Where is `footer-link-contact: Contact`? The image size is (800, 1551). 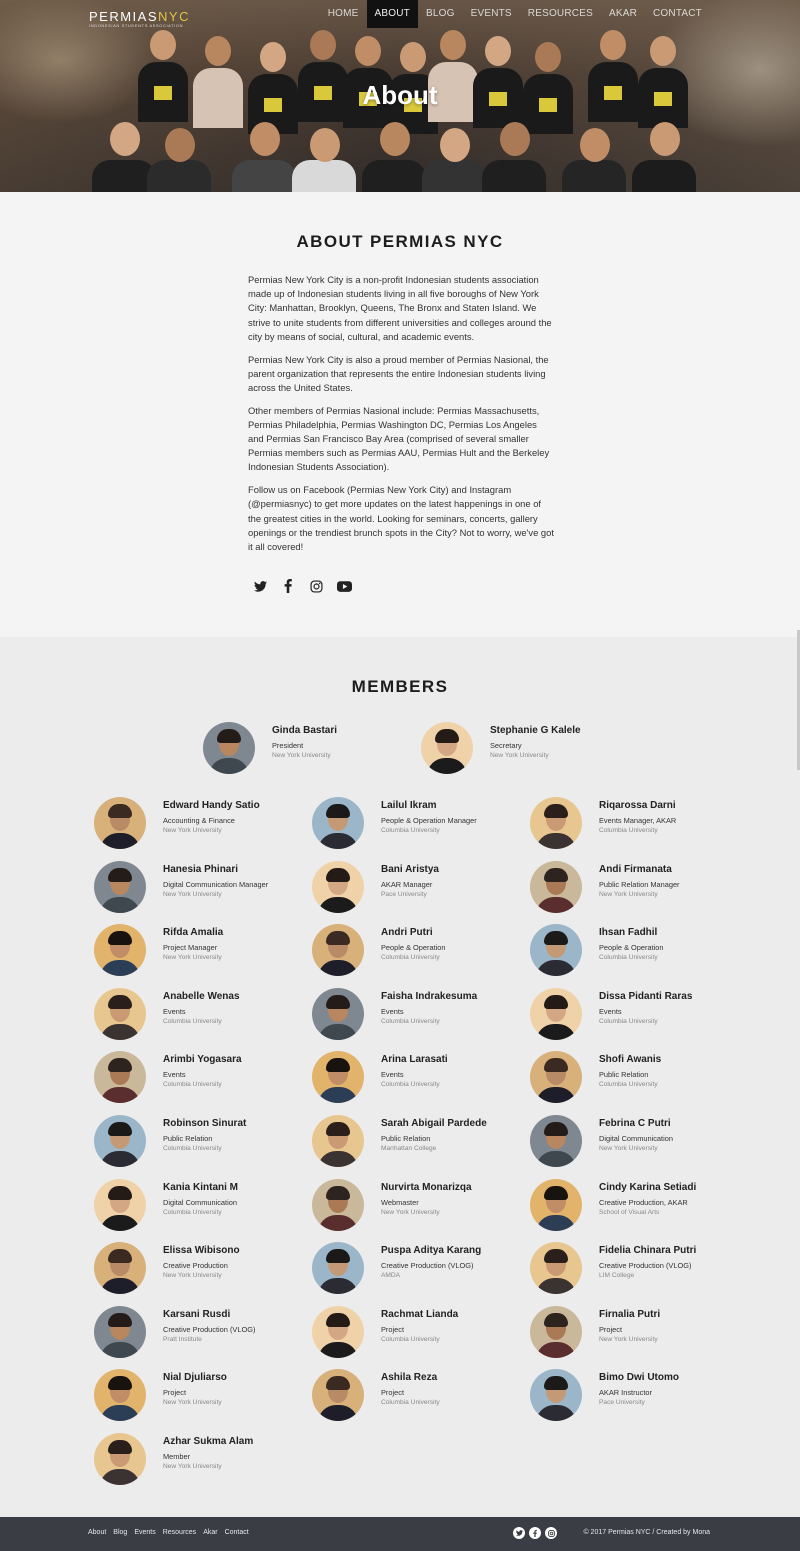 footer-link-contact: Contact is located at coordinates (237, 1532).